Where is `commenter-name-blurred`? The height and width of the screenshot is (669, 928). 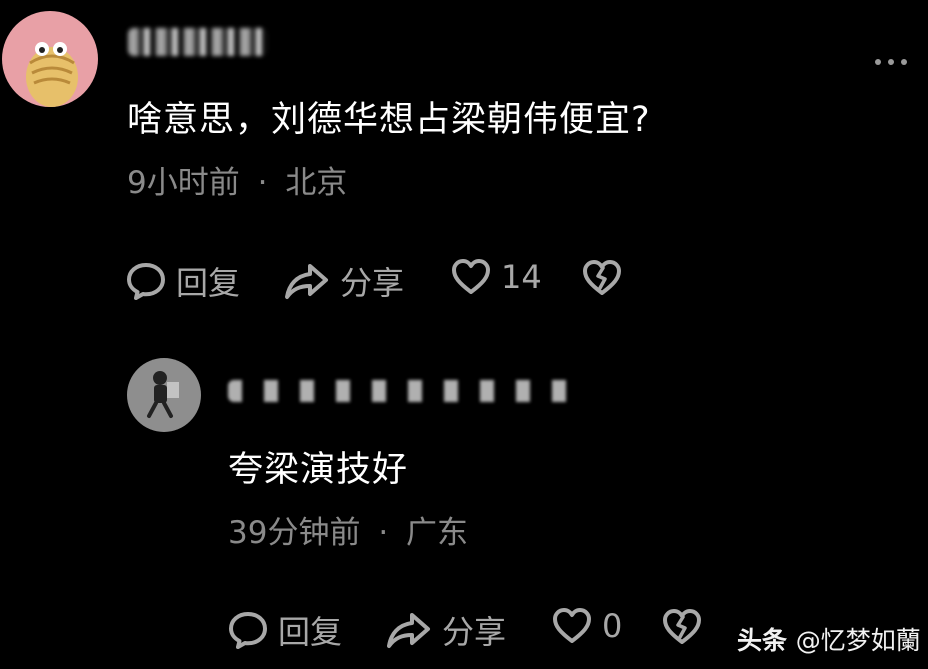
commenter-name-blurred is located at coordinates (198, 42).